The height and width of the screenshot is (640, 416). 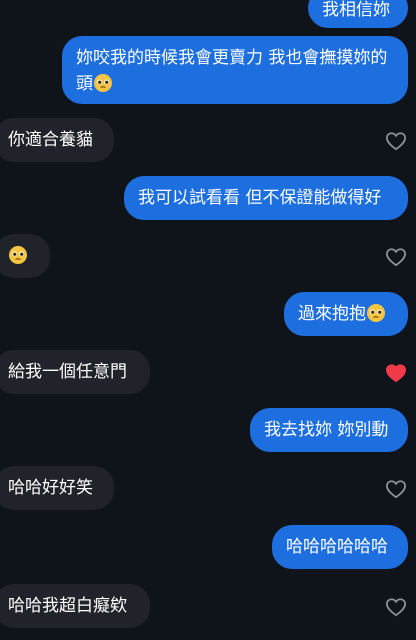 I want to click on message-bubble-outgoing: 我可以試看看 但不保證能做得好, so click(x=266, y=198).